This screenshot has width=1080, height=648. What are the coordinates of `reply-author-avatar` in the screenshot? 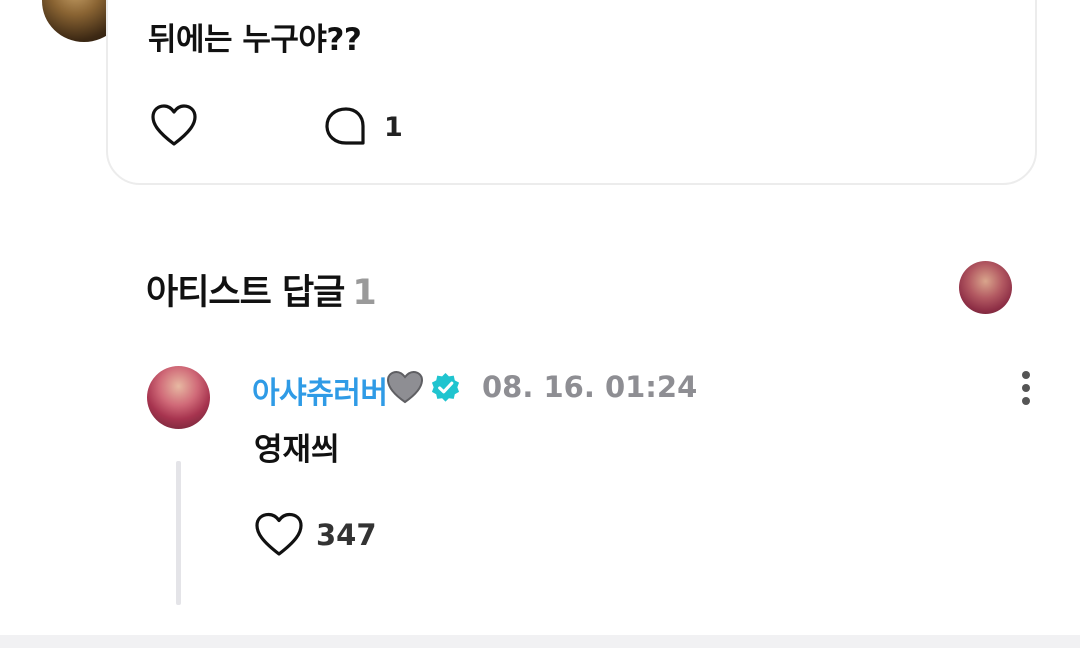 It's located at (178, 397).